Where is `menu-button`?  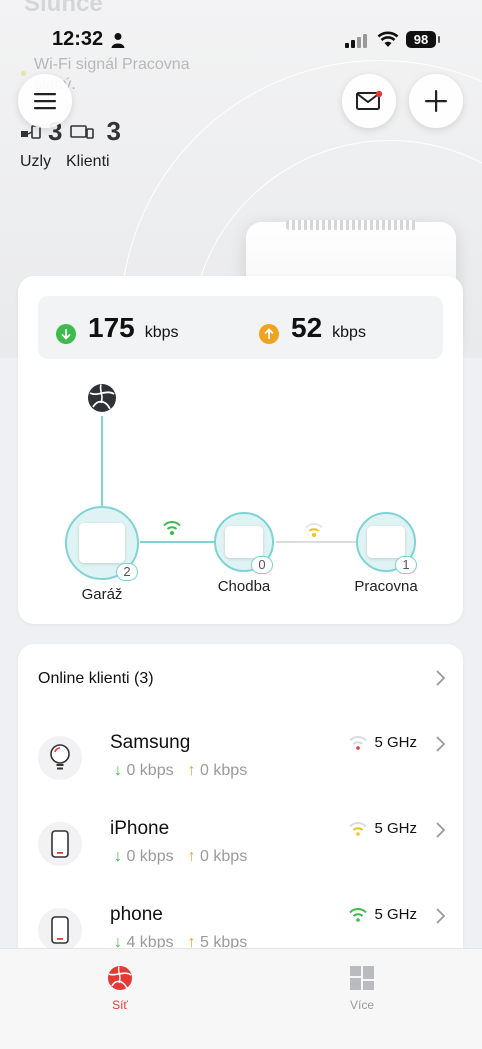
menu-button is located at coordinates (45, 101).